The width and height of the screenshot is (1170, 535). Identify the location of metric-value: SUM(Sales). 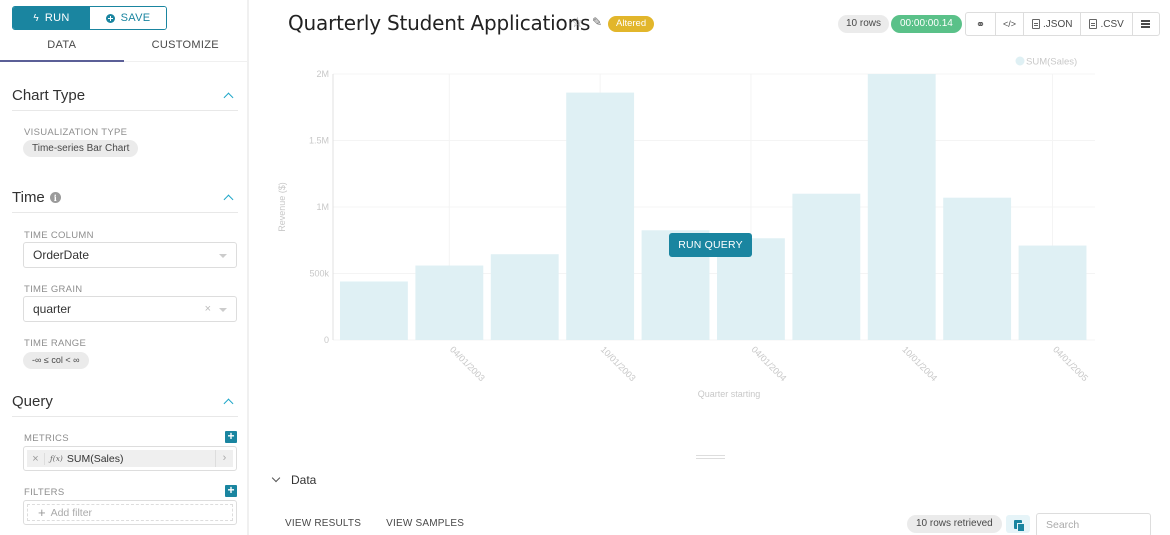
(95, 458).